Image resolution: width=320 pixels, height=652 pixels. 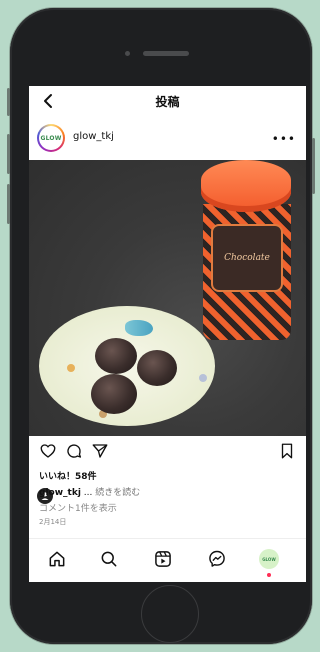 What do you see at coordinates (287, 451) in the screenshot?
I see `bookmark-icon` at bounding box center [287, 451].